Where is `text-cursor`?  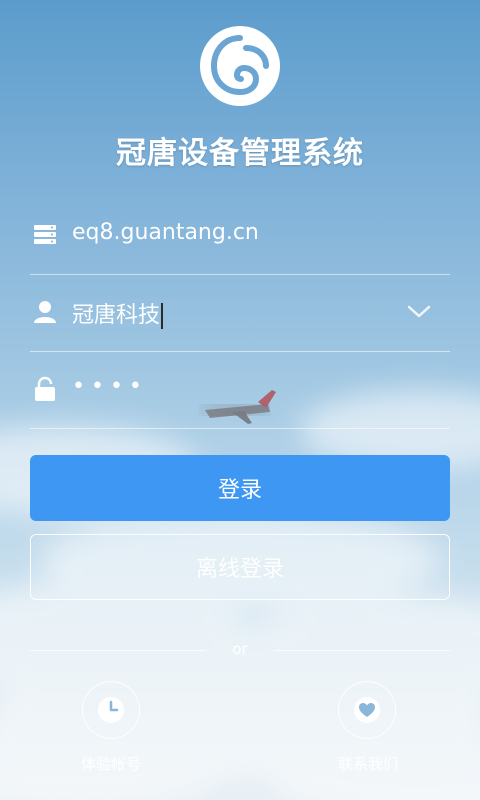
text-cursor is located at coordinates (162, 316).